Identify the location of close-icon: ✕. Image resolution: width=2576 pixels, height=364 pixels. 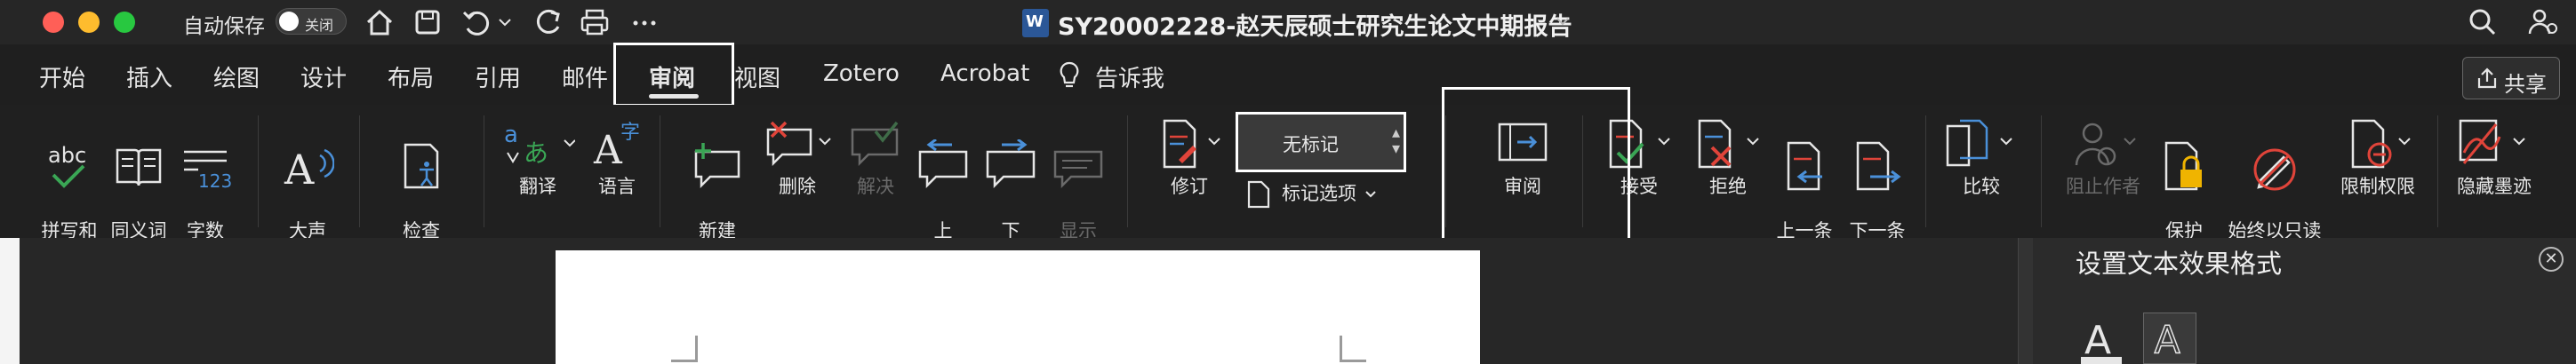
(2551, 259).